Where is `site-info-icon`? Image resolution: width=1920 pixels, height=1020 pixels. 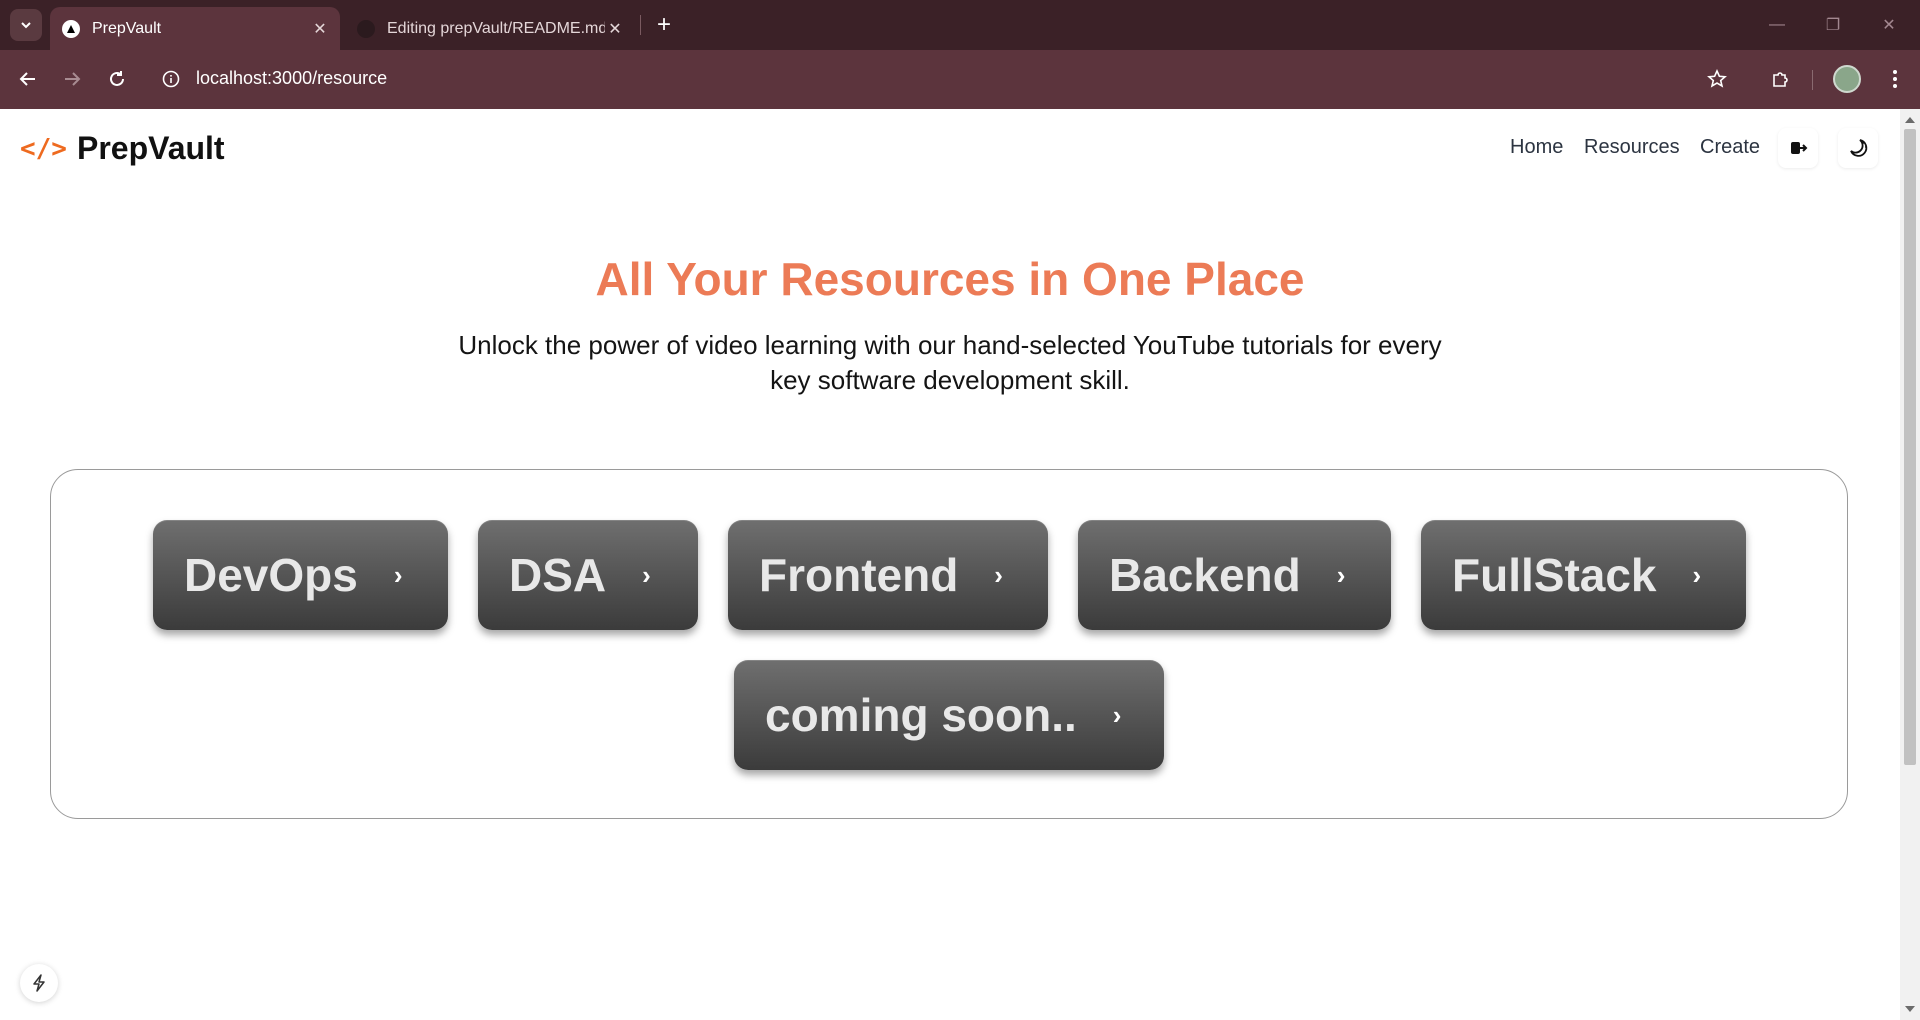
site-info-icon is located at coordinates (171, 79).